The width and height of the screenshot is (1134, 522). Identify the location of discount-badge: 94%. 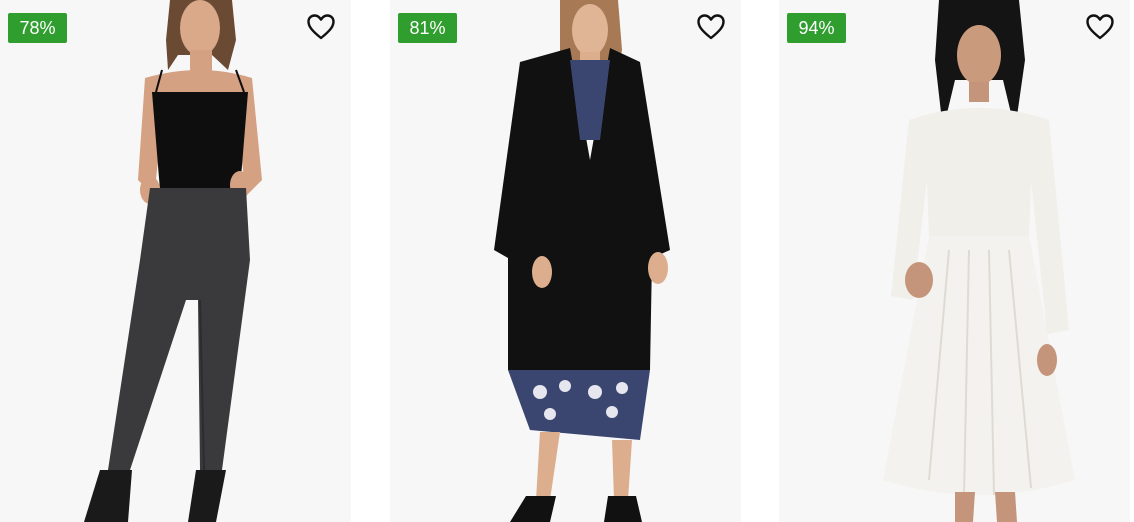
(816, 28).